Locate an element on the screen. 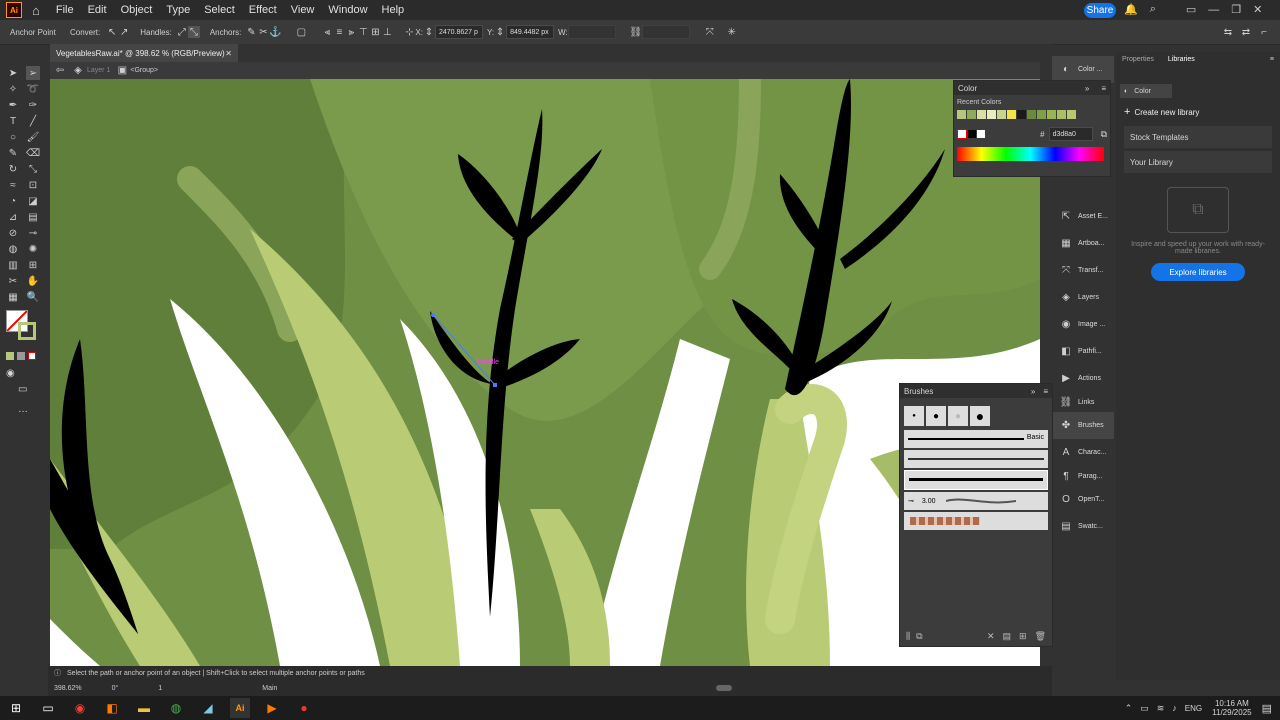 The height and width of the screenshot is (720, 1280). recolor-icon: ✳ is located at coordinates (732, 32).